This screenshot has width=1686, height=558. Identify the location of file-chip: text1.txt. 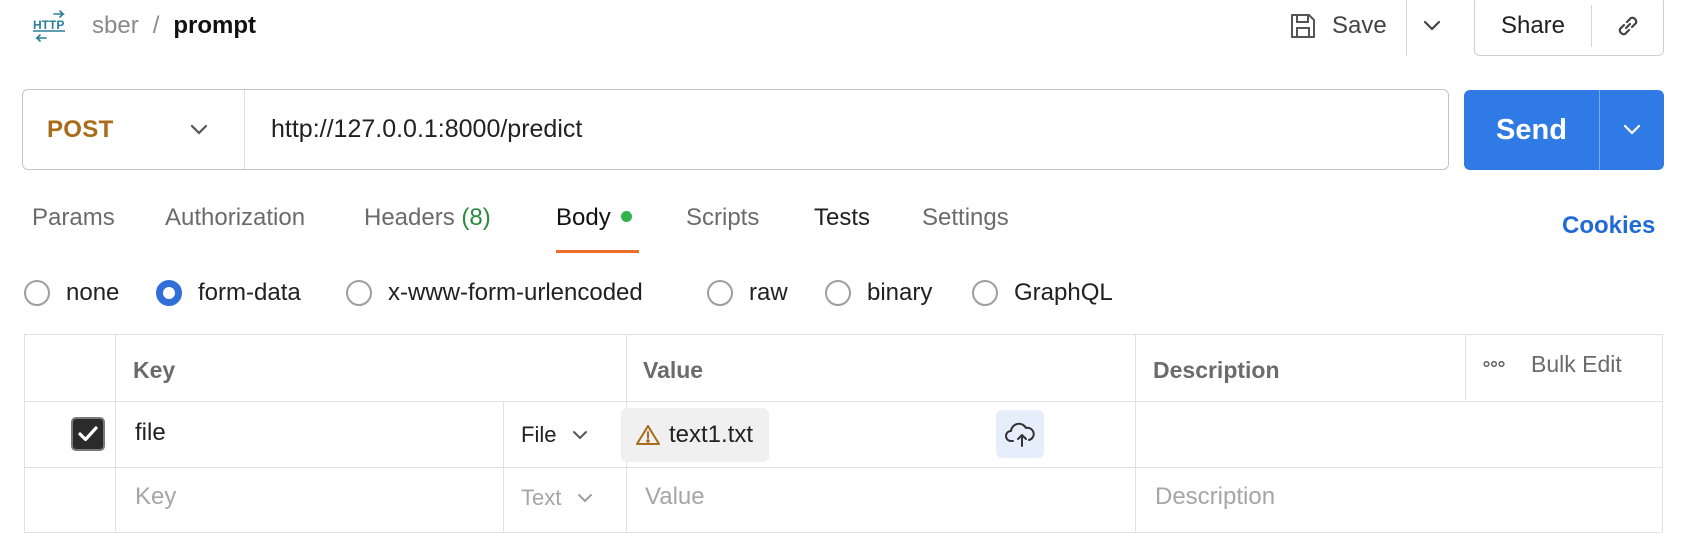
(695, 435).